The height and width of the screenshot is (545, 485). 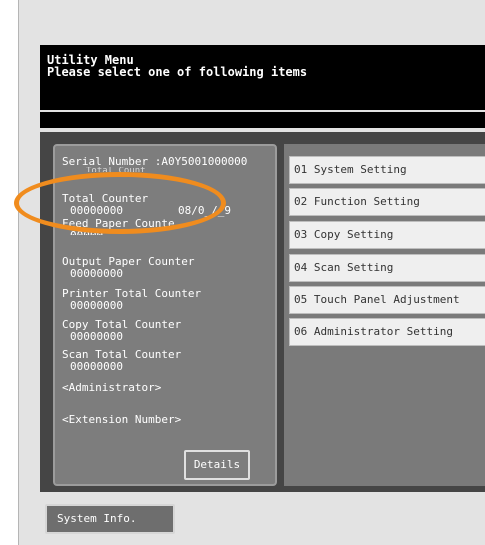 I want to click on system-info-button: System Info., so click(x=110, y=519).